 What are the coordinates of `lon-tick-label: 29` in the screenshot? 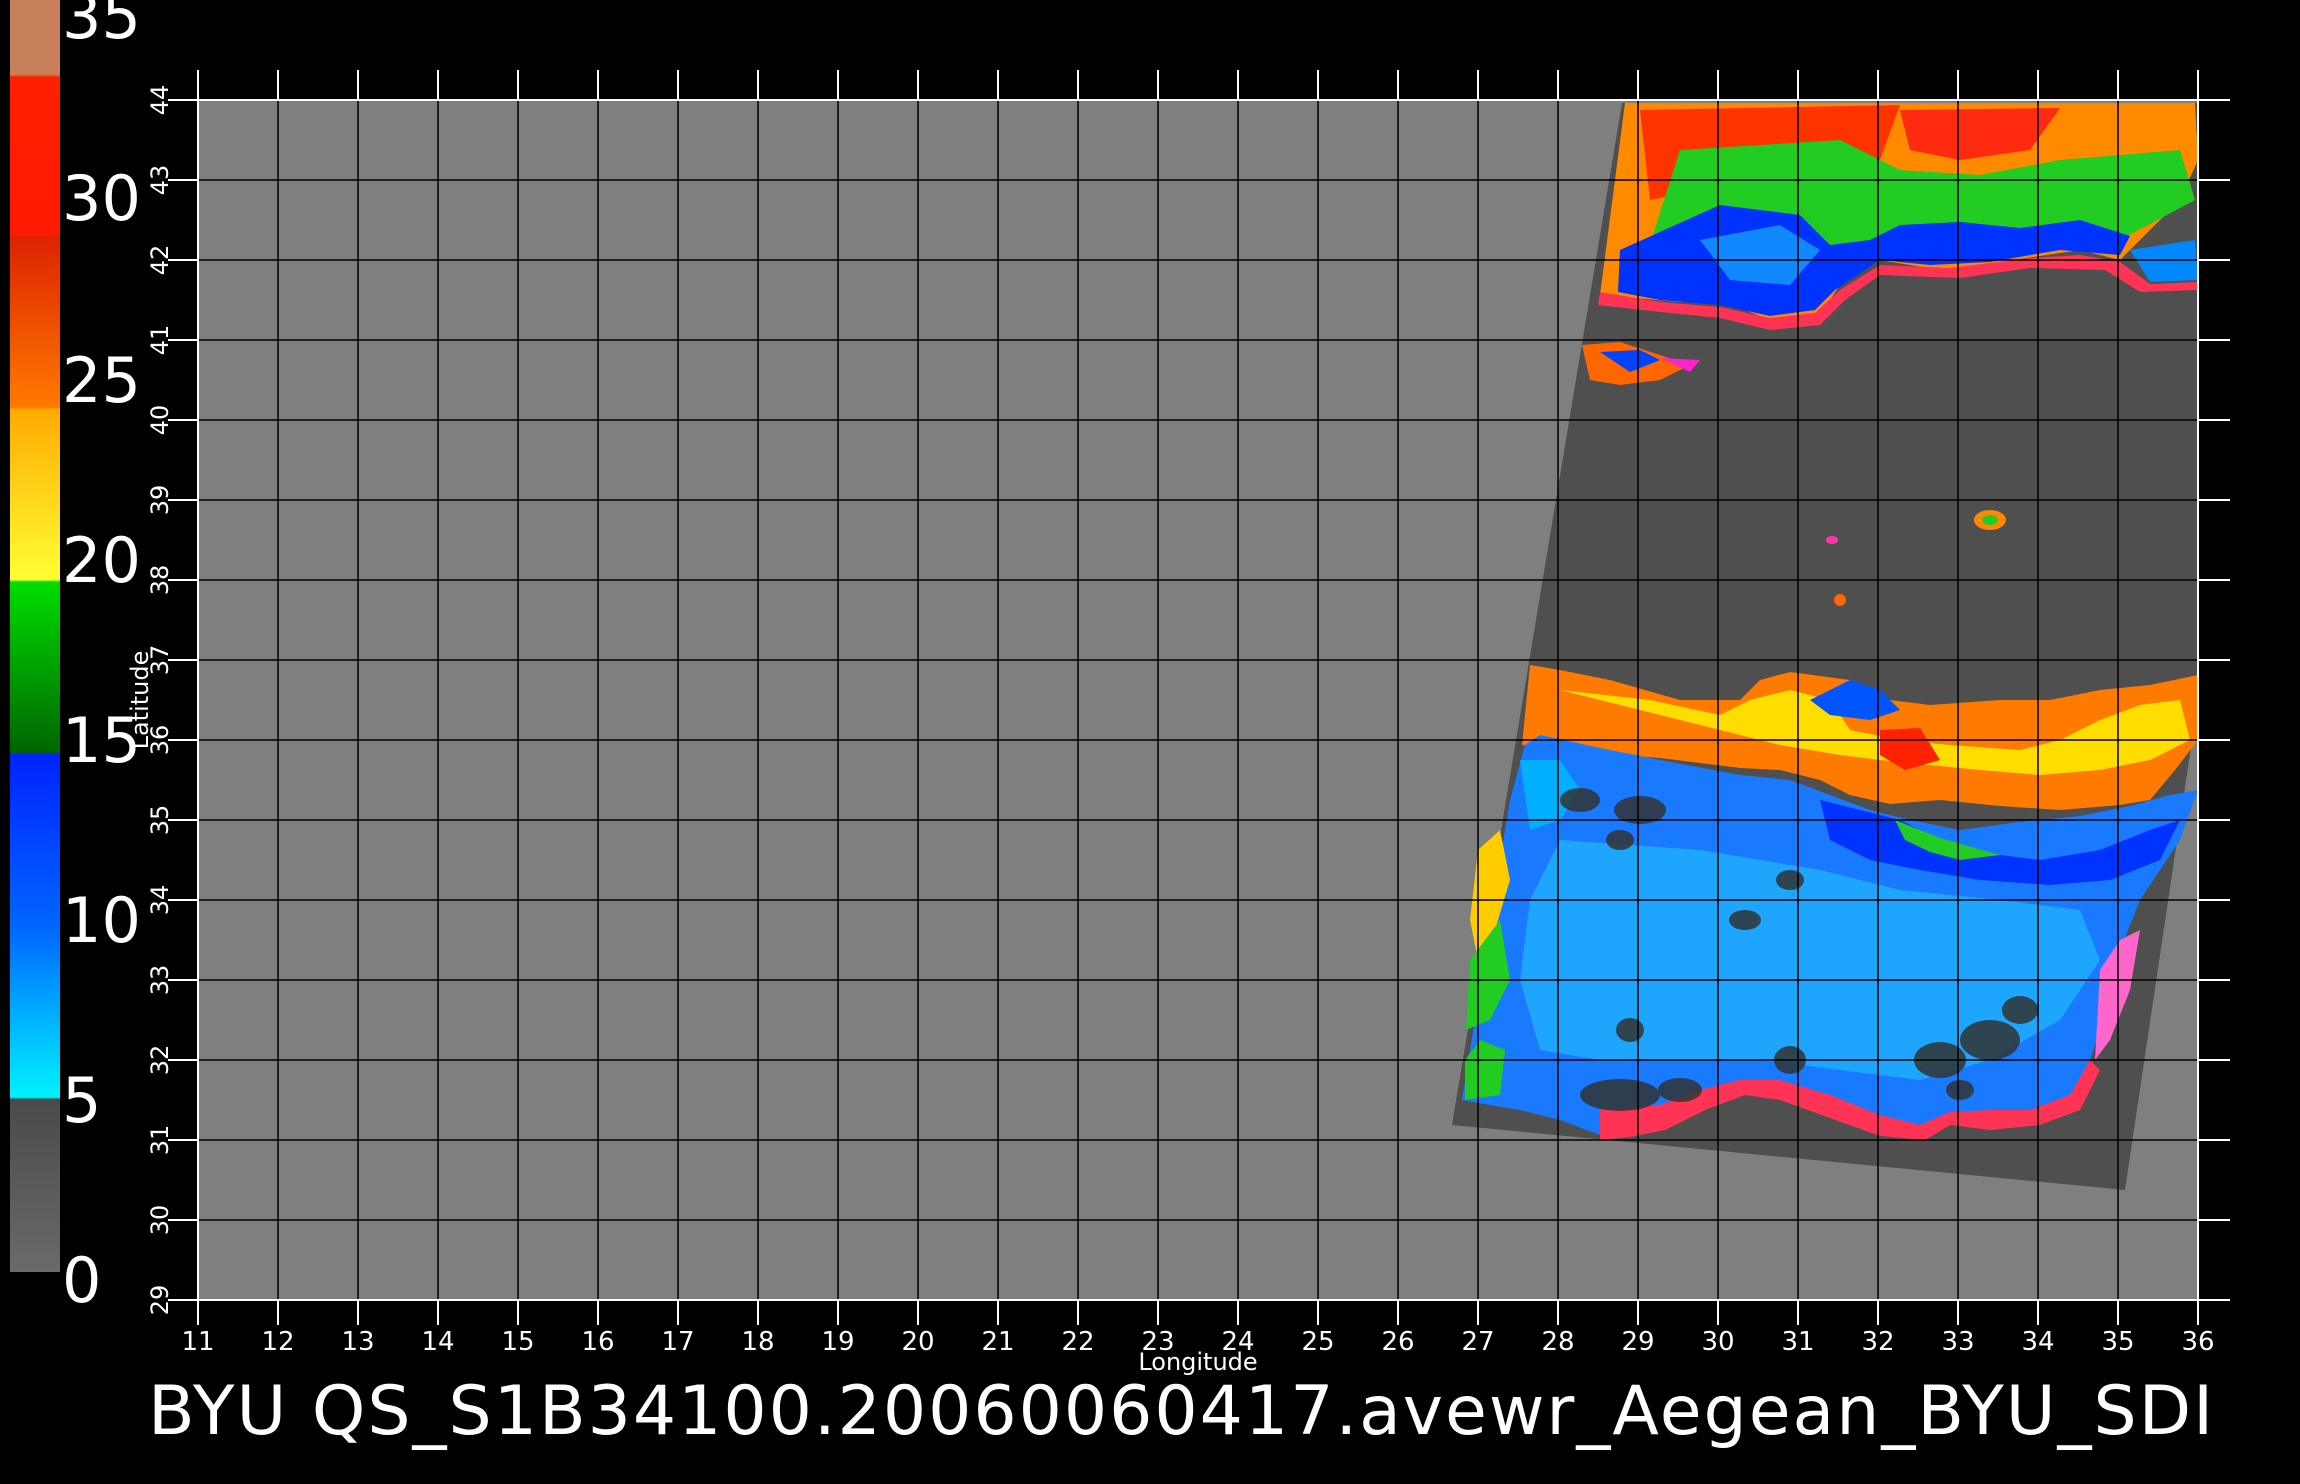 It's located at (1637, 1342).